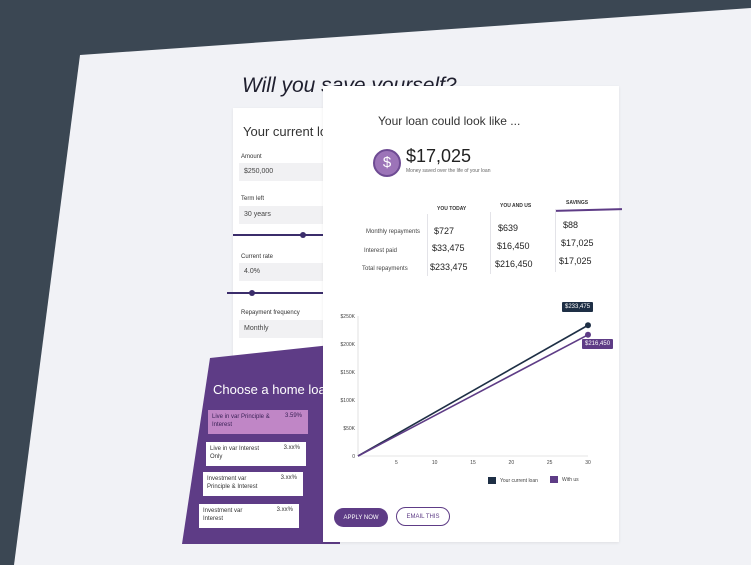 The height and width of the screenshot is (565, 751). Describe the element at coordinates (514, 264) in the screenshot. I see `cell-total-with-us: $216,450` at that location.